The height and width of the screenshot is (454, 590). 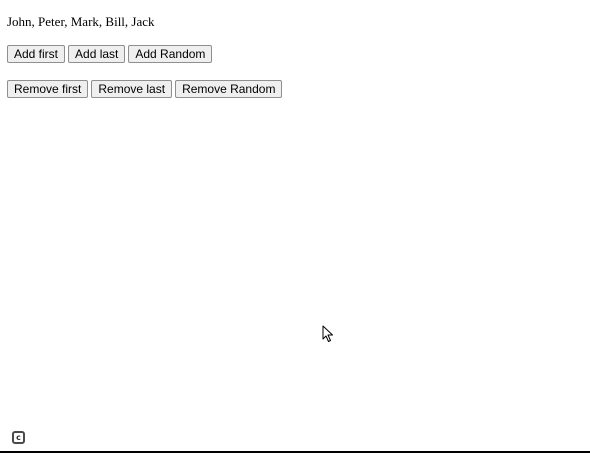 What do you see at coordinates (327, 333) in the screenshot?
I see `mouse-pointer-icon` at bounding box center [327, 333].